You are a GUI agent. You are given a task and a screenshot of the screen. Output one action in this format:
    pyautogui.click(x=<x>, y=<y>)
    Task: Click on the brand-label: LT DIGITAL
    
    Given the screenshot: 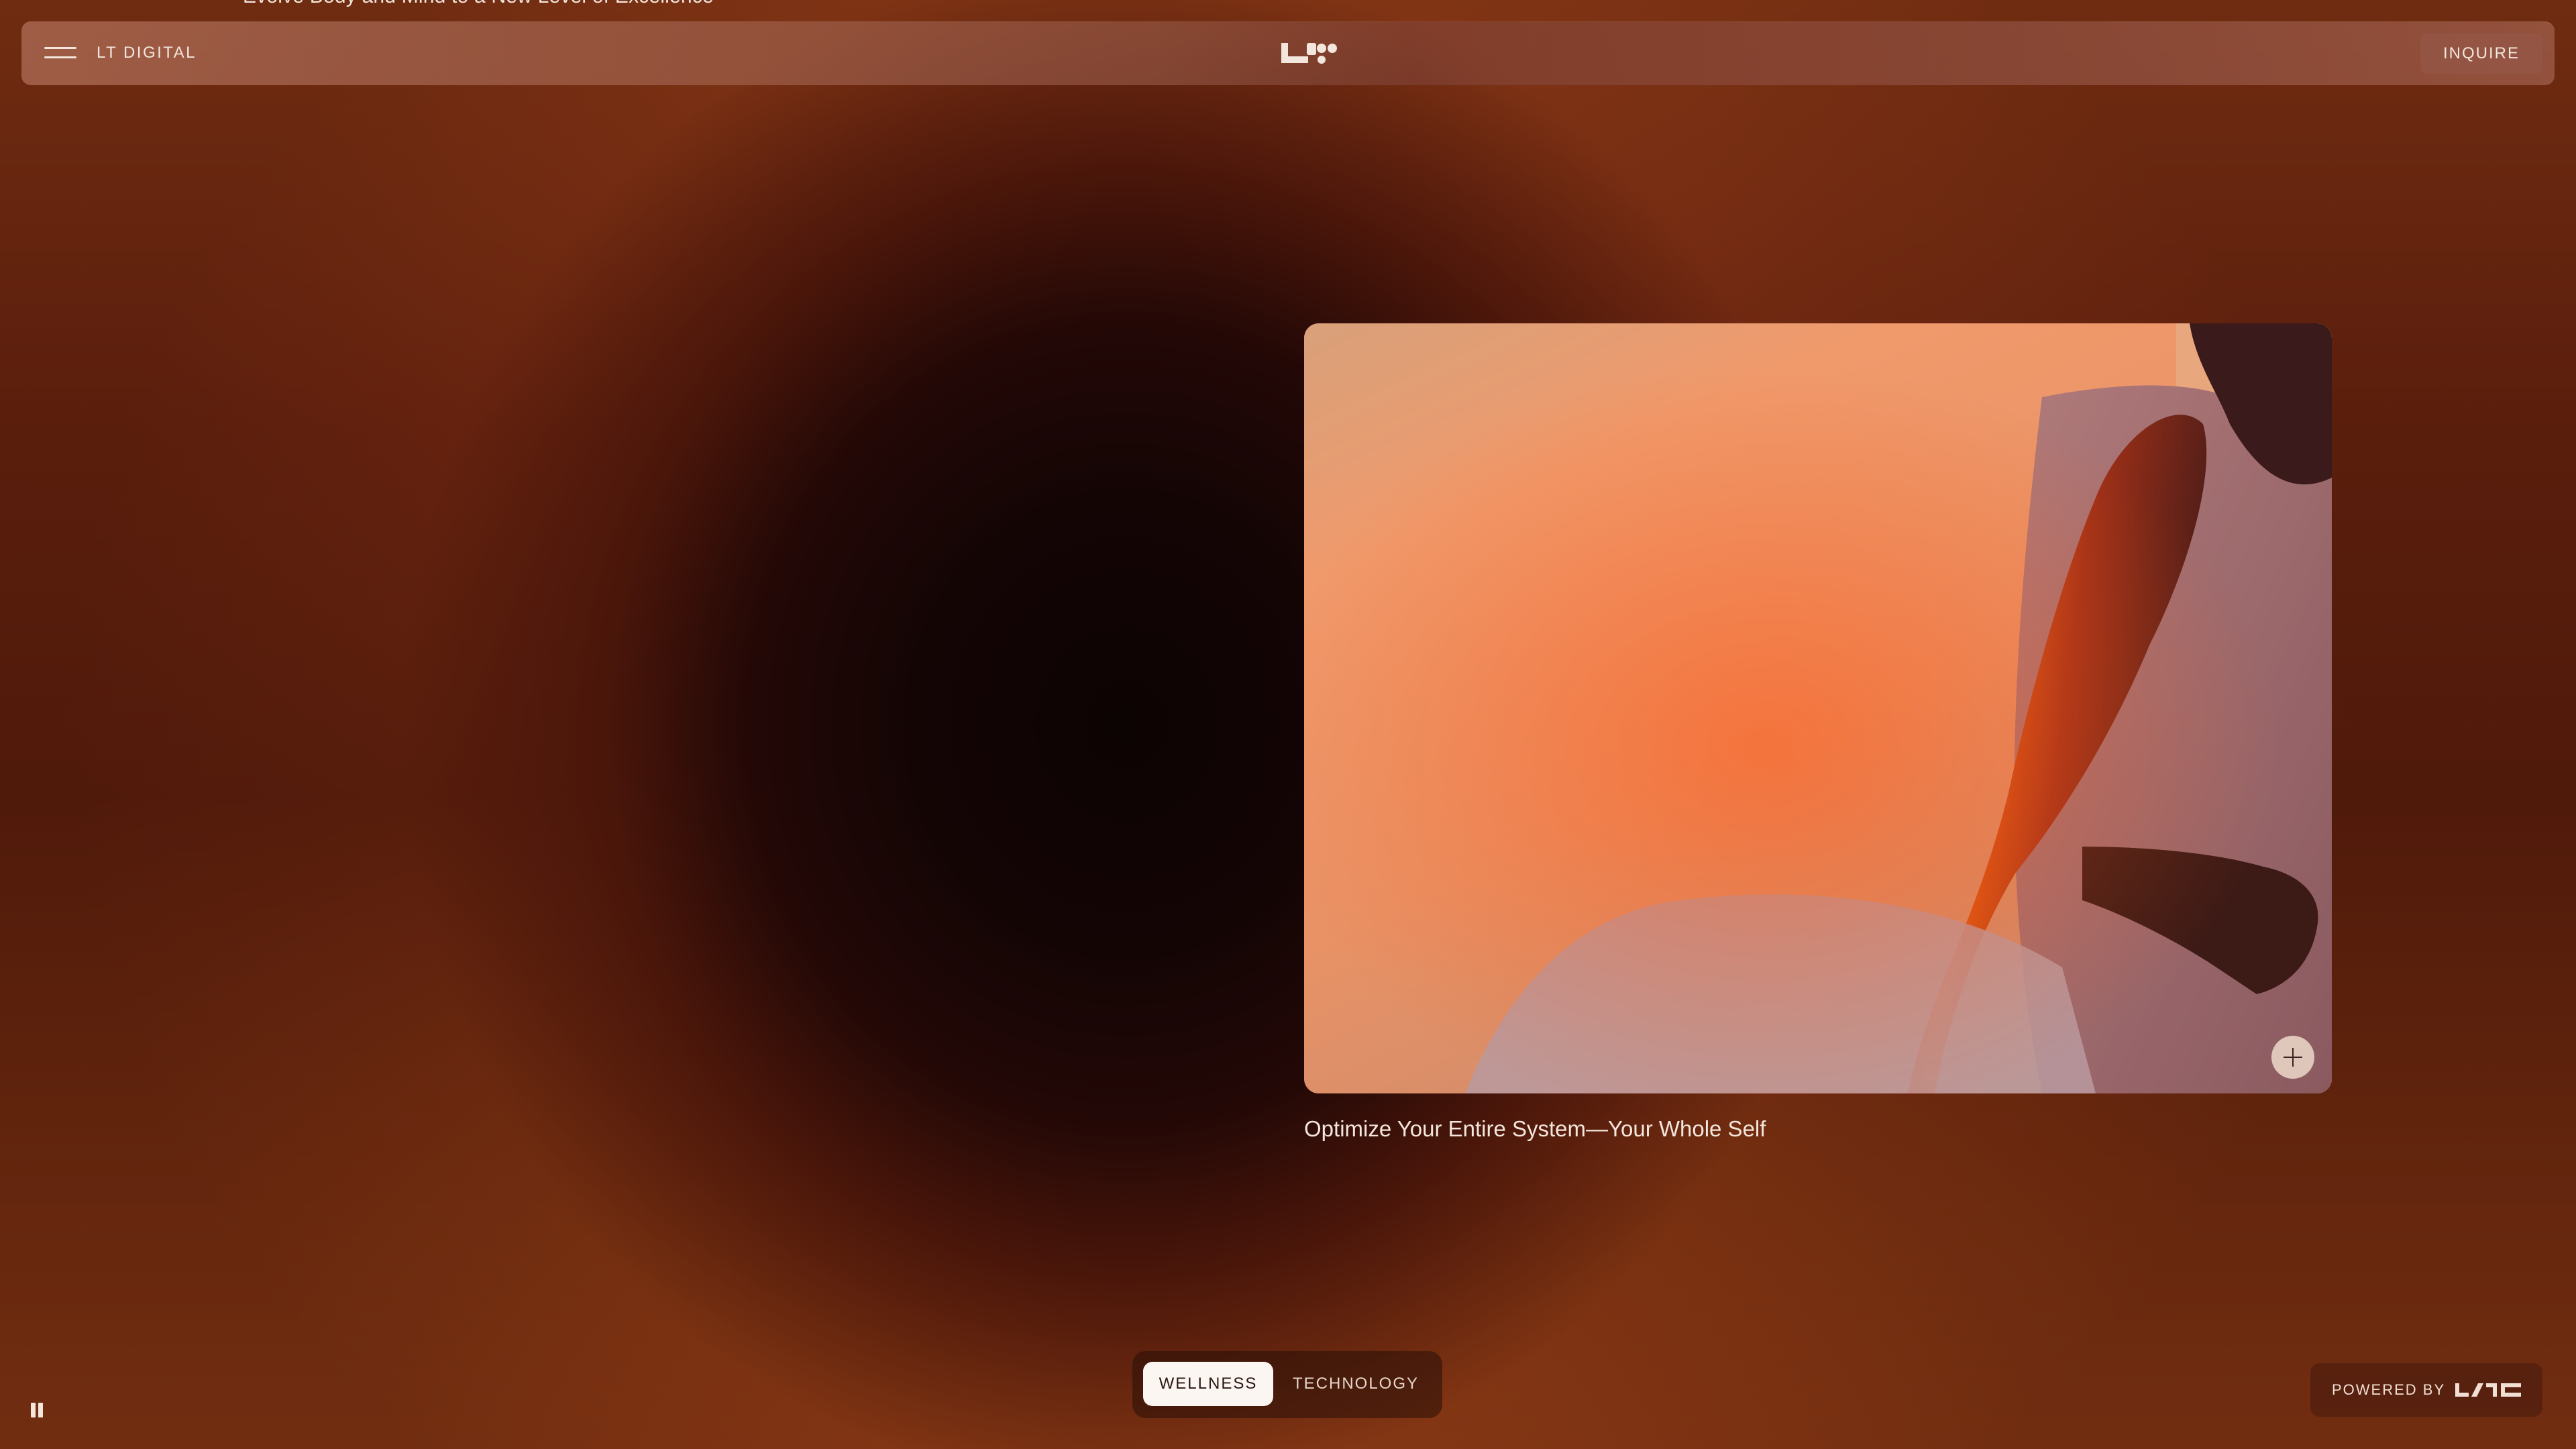 What is the action you would take?
    pyautogui.click(x=147, y=53)
    